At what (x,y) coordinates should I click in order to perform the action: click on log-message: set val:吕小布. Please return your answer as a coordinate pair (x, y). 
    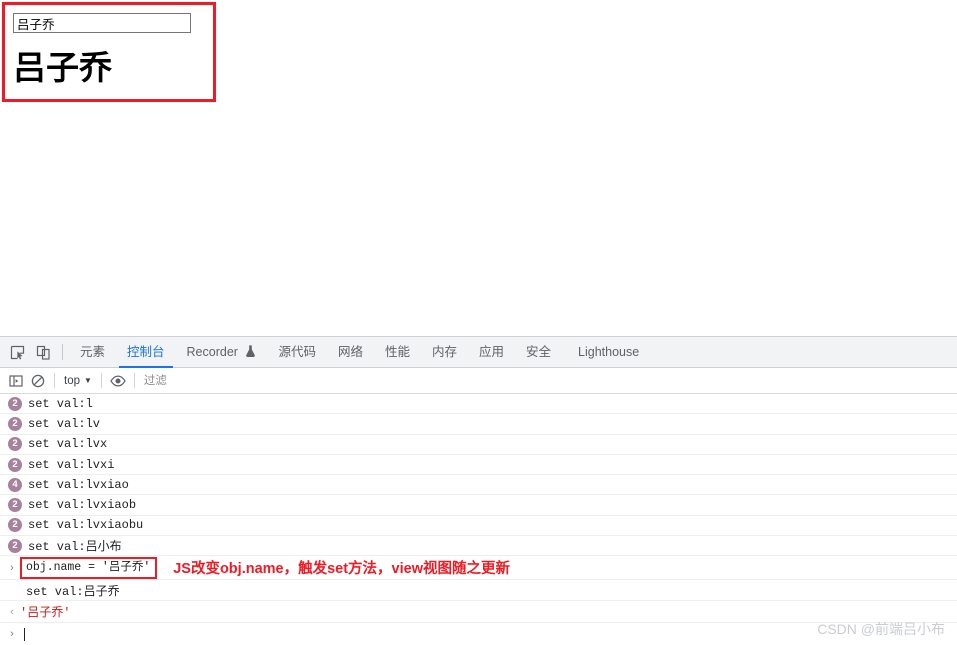
    Looking at the image, I should click on (75, 547).